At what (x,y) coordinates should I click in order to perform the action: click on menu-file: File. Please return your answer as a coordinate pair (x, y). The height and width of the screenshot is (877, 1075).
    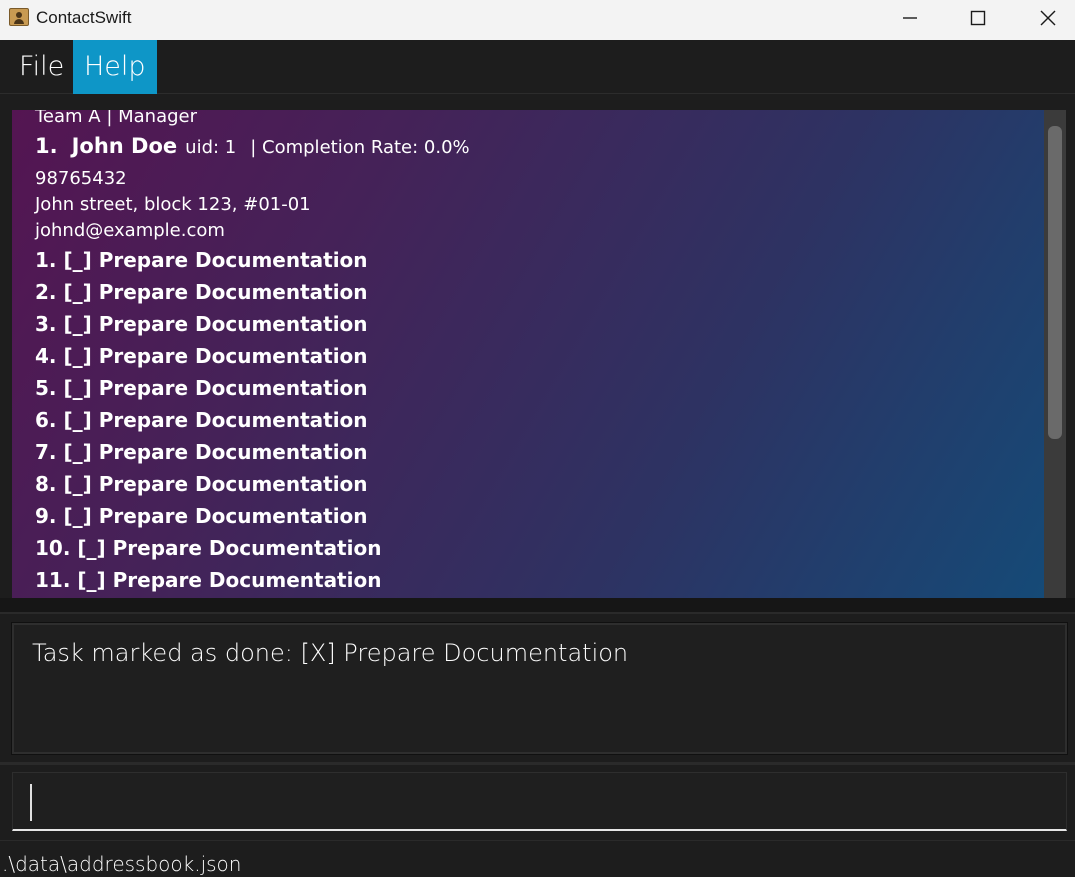
    Looking at the image, I should click on (41, 67).